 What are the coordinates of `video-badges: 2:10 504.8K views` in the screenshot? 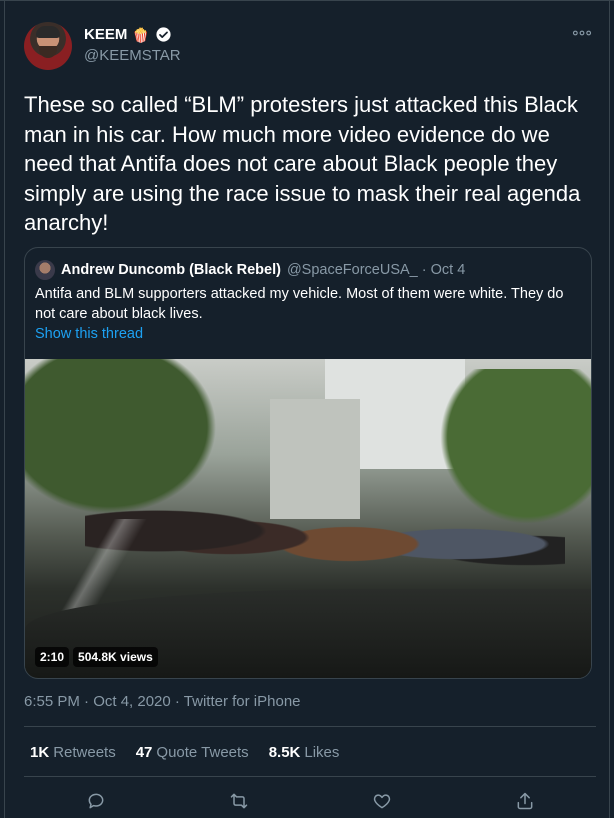 It's located at (96, 657).